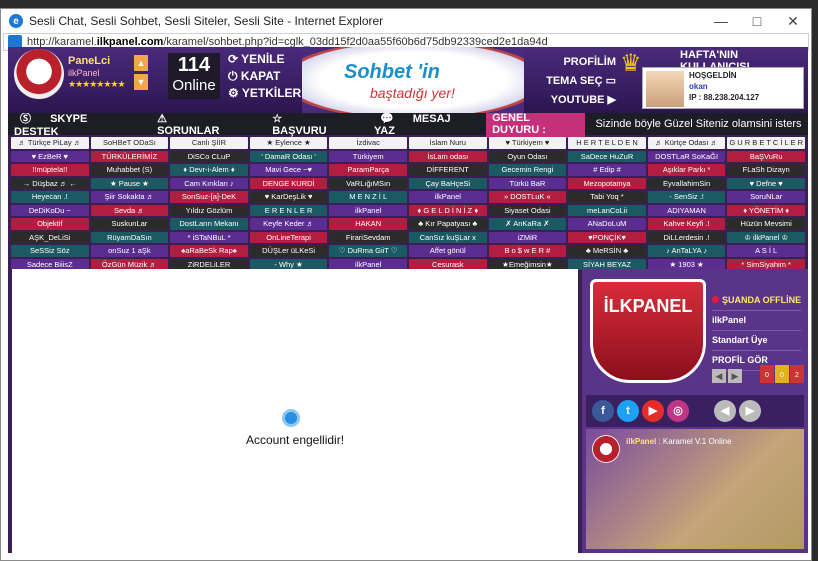 The width and height of the screenshot is (818, 561). I want to click on room-button: ✗ AnKaRa ✗, so click(527, 224).